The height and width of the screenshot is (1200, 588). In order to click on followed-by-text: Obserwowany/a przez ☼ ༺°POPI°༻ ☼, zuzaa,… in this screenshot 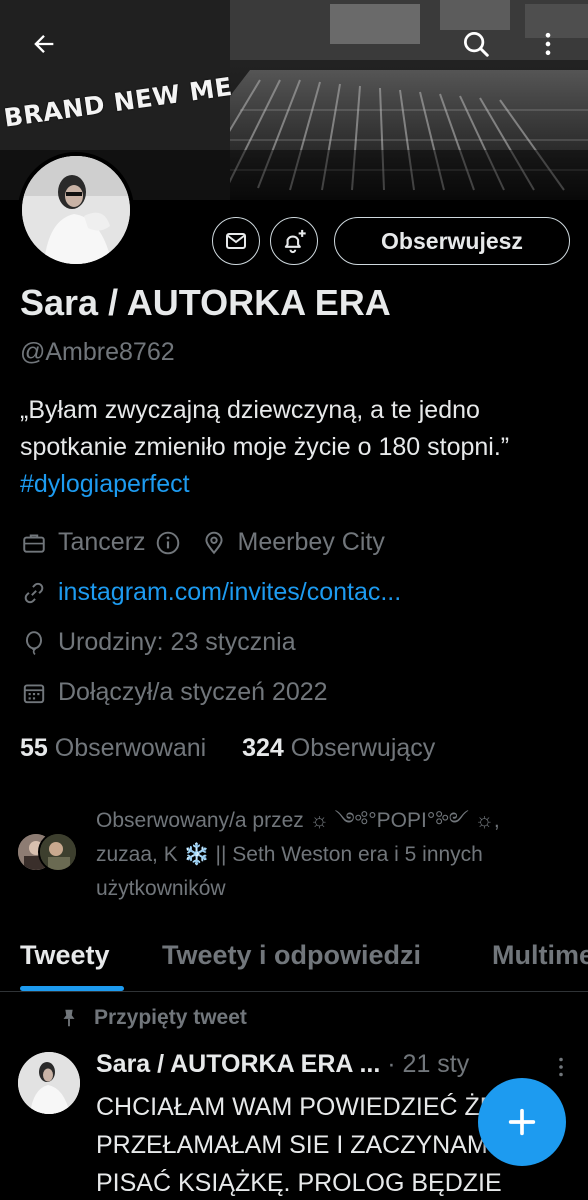, I will do `click(331, 855)`.